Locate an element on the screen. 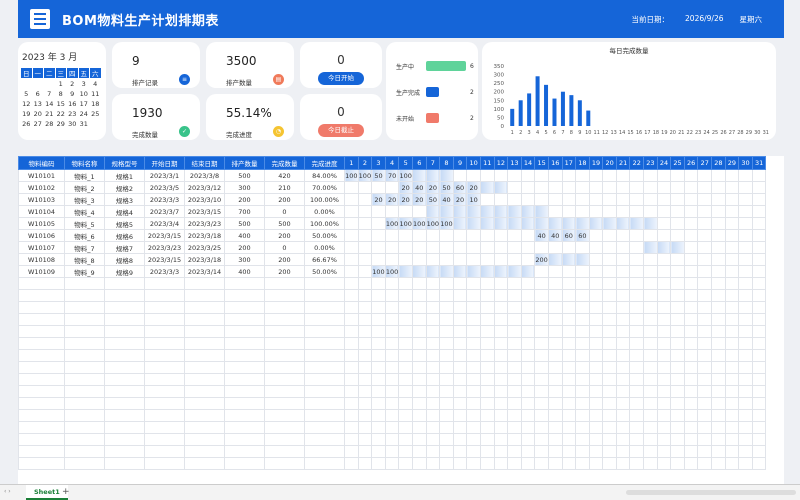 This screenshot has height=500, width=800. gantt-cell: 40 is located at coordinates (446, 199).